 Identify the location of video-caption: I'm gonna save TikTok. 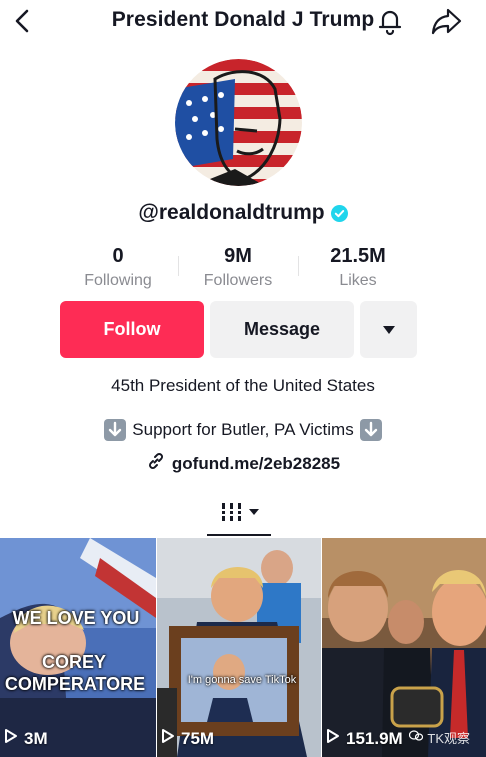
(242, 680).